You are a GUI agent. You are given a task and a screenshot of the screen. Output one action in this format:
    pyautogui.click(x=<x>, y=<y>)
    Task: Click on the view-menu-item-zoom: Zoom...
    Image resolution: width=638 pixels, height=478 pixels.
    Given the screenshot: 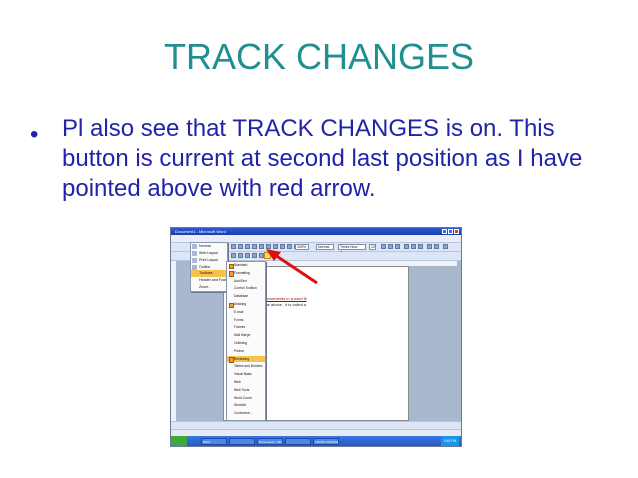 What is the action you would take?
    pyautogui.click(x=209, y=287)
    